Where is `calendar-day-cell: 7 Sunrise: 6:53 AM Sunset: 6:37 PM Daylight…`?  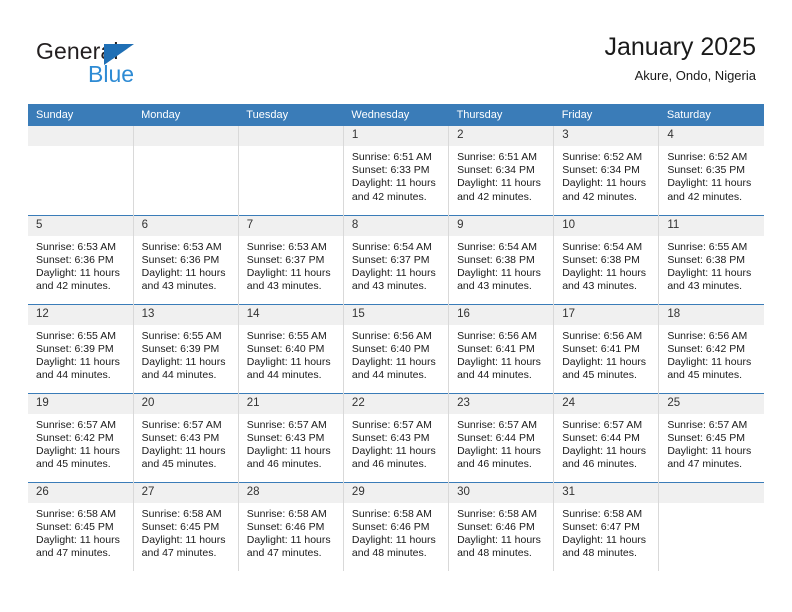
calendar-day-cell: 7 Sunrise: 6:53 AM Sunset: 6:37 PM Daylight… is located at coordinates (291, 259).